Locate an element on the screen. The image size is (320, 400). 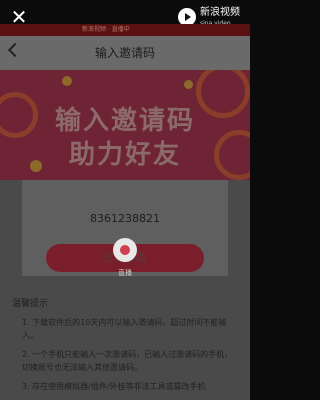
tips-title: 温馨提示 is located at coordinates (30, 304).